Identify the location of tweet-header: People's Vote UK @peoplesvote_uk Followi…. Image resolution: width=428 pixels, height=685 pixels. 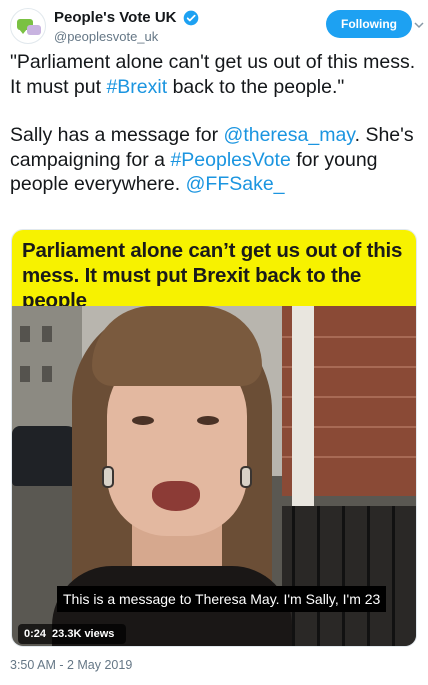
(217, 26).